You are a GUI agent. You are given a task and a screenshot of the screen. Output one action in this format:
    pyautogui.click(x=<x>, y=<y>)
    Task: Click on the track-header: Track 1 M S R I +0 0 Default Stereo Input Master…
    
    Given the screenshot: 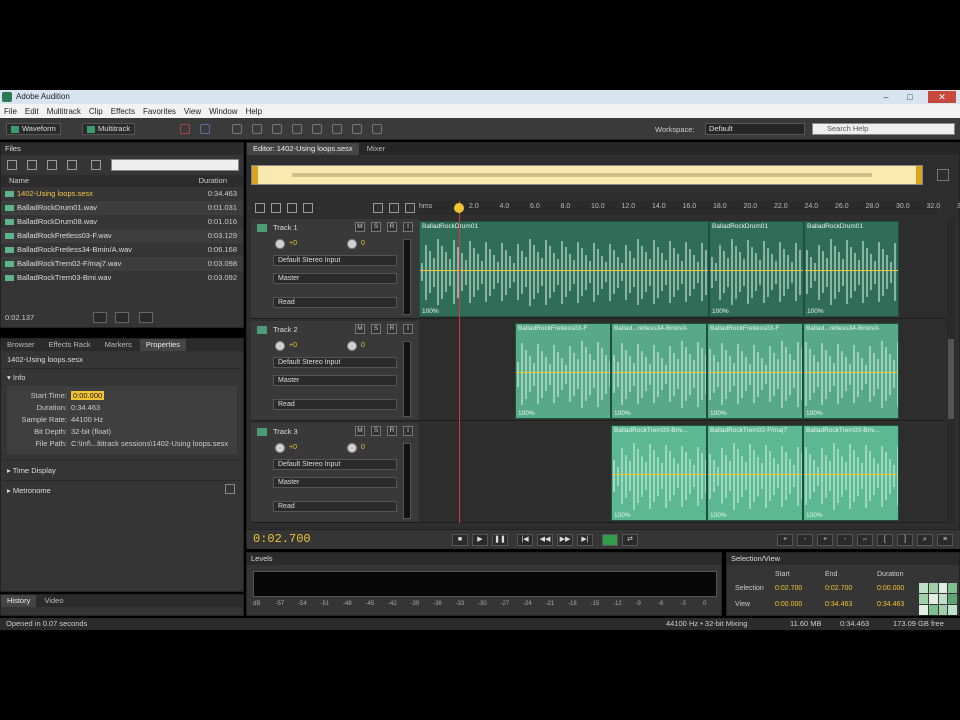 What is the action you would take?
    pyautogui.click(x=335, y=269)
    